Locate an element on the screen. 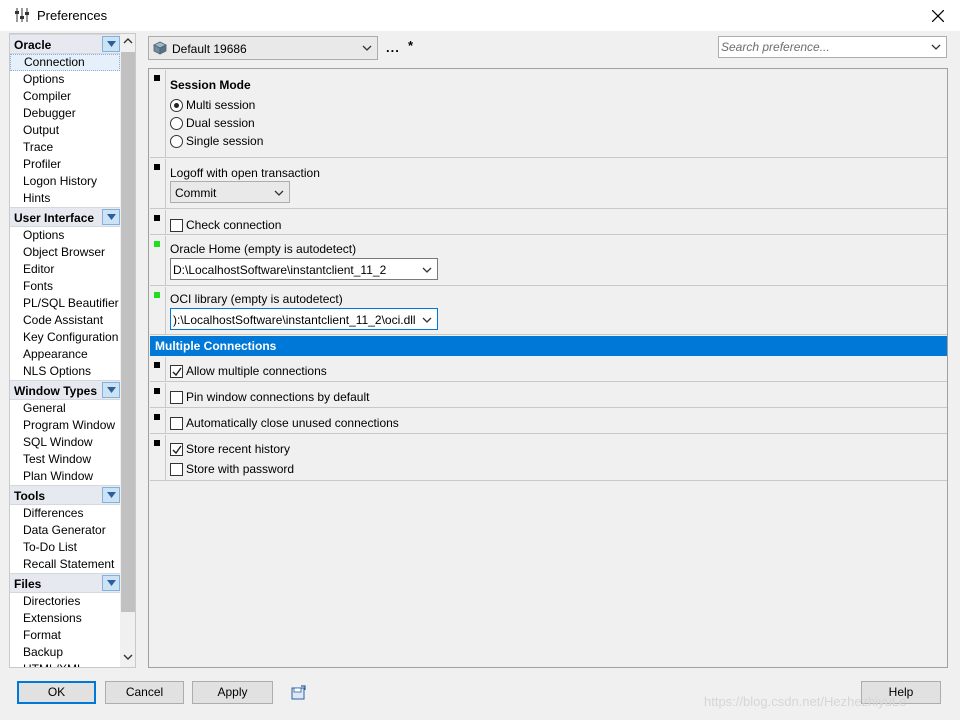  radio-label: Multi session is located at coordinates (221, 105).